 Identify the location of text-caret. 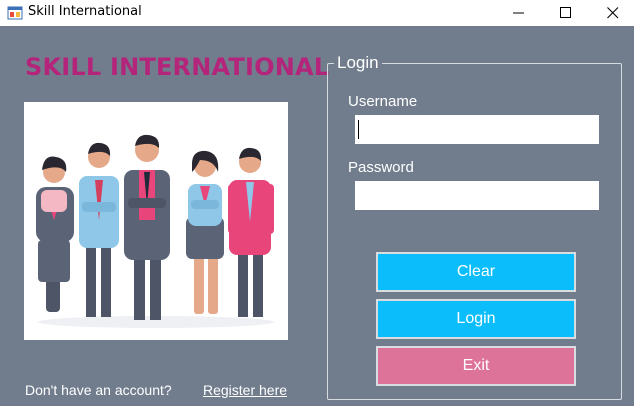
(358, 129).